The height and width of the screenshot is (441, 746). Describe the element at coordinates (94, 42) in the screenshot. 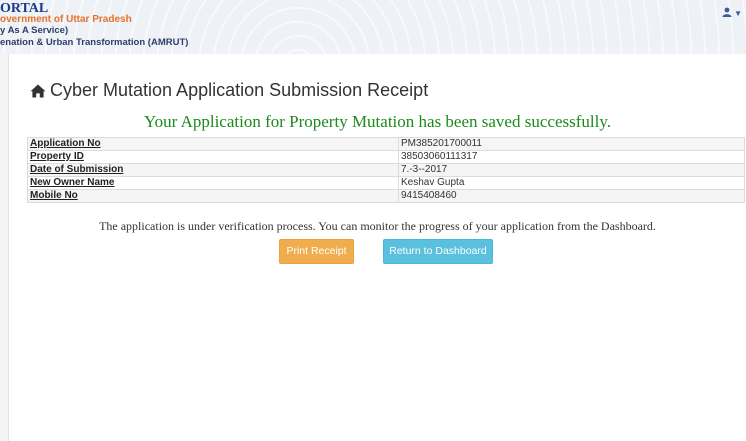

I see `brand-amrut: enation & Urban Transformation (AMRUT)` at that location.